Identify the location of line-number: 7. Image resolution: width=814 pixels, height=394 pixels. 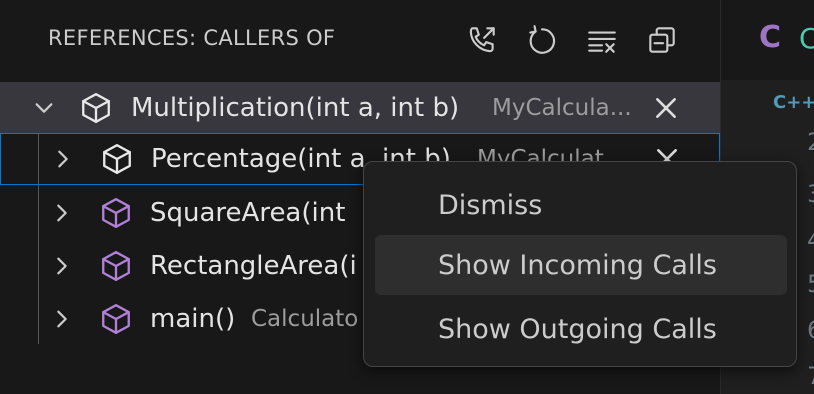
(810, 376).